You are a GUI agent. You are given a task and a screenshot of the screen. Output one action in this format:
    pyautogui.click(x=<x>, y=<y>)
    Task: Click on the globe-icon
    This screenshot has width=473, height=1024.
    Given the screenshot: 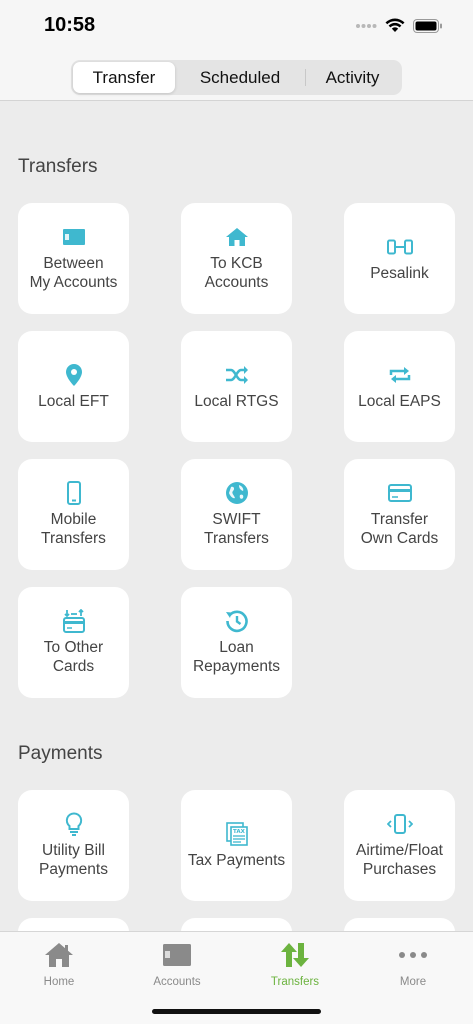 What is the action you would take?
    pyautogui.click(x=236, y=493)
    